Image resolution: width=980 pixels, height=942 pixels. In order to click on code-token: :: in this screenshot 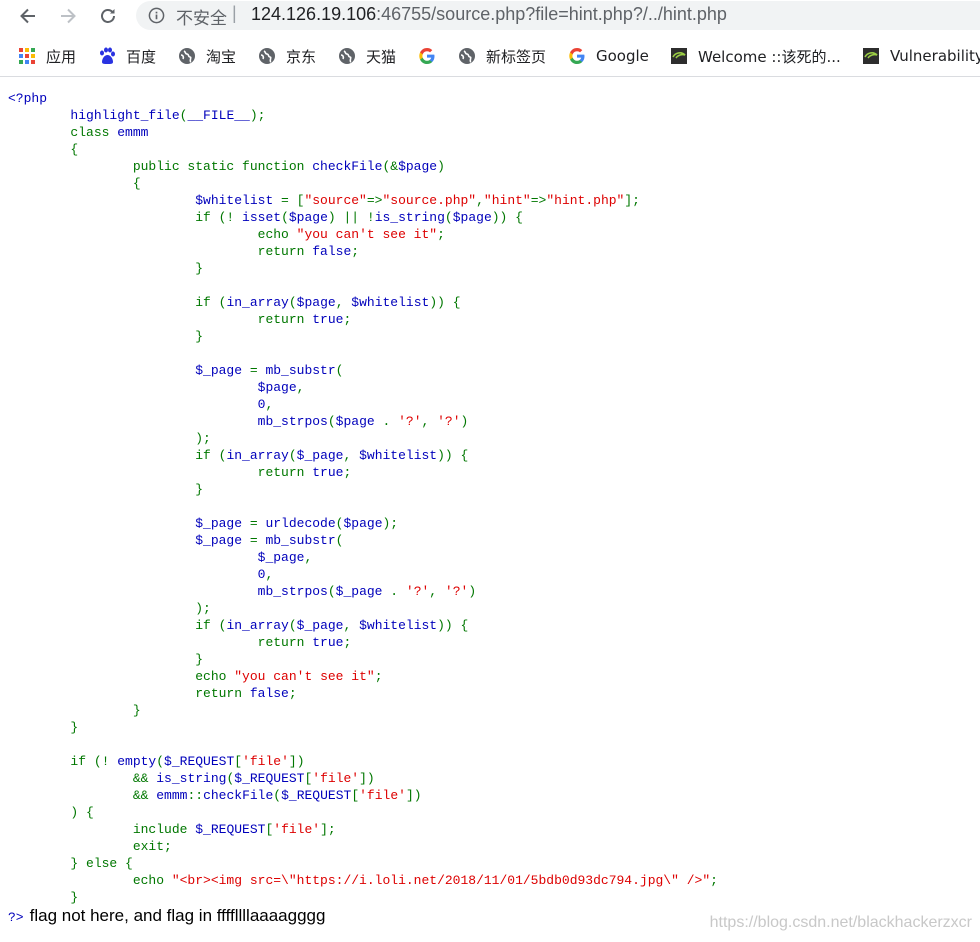, I will do `click(195, 795)`.